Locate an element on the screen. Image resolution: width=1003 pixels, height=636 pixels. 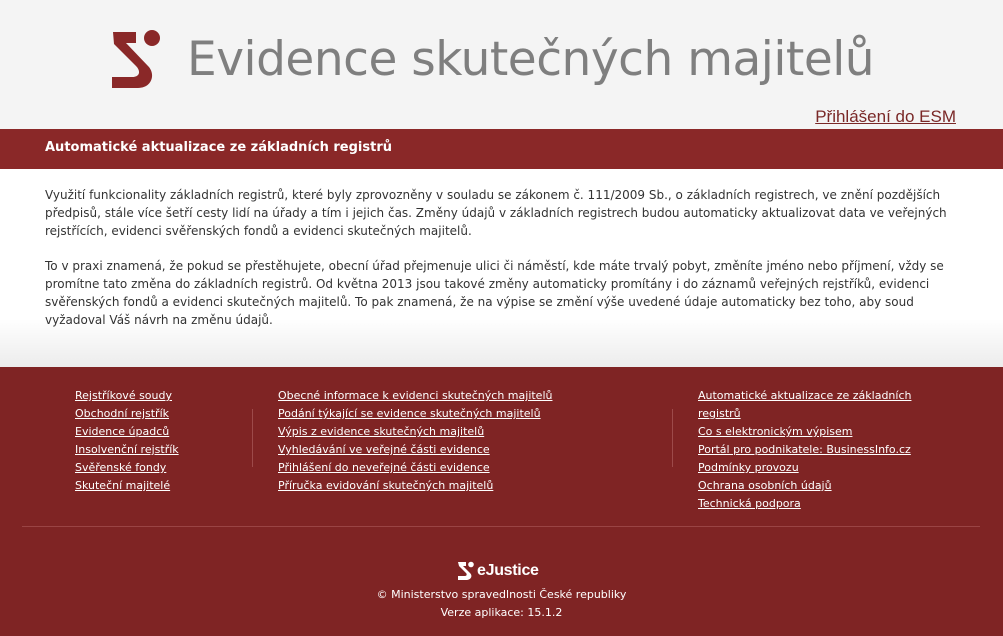
footer-link-ochrana-udaju: Ochrana osobních údajů is located at coordinates (818, 486).